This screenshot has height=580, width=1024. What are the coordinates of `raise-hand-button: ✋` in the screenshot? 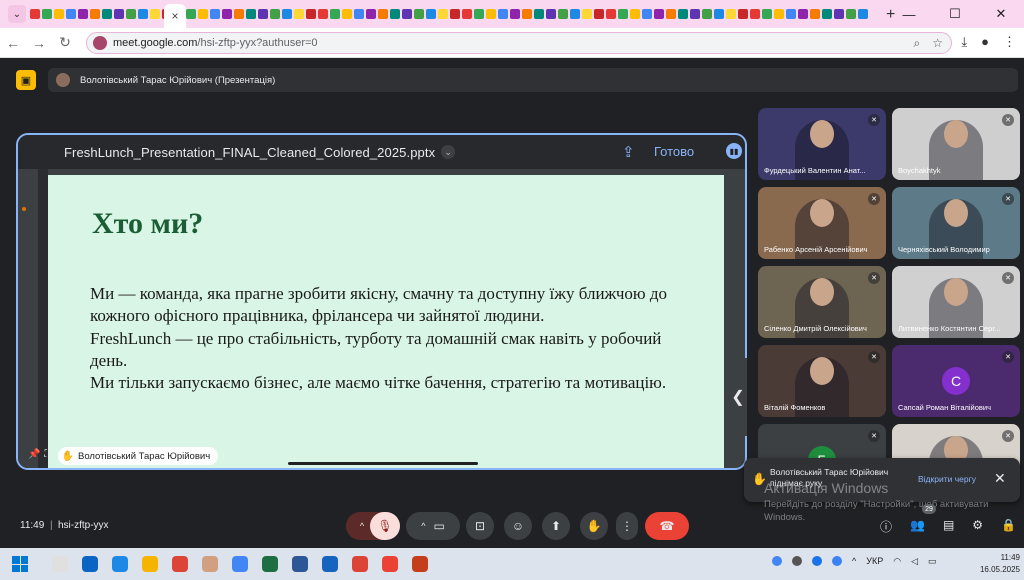 It's located at (594, 526).